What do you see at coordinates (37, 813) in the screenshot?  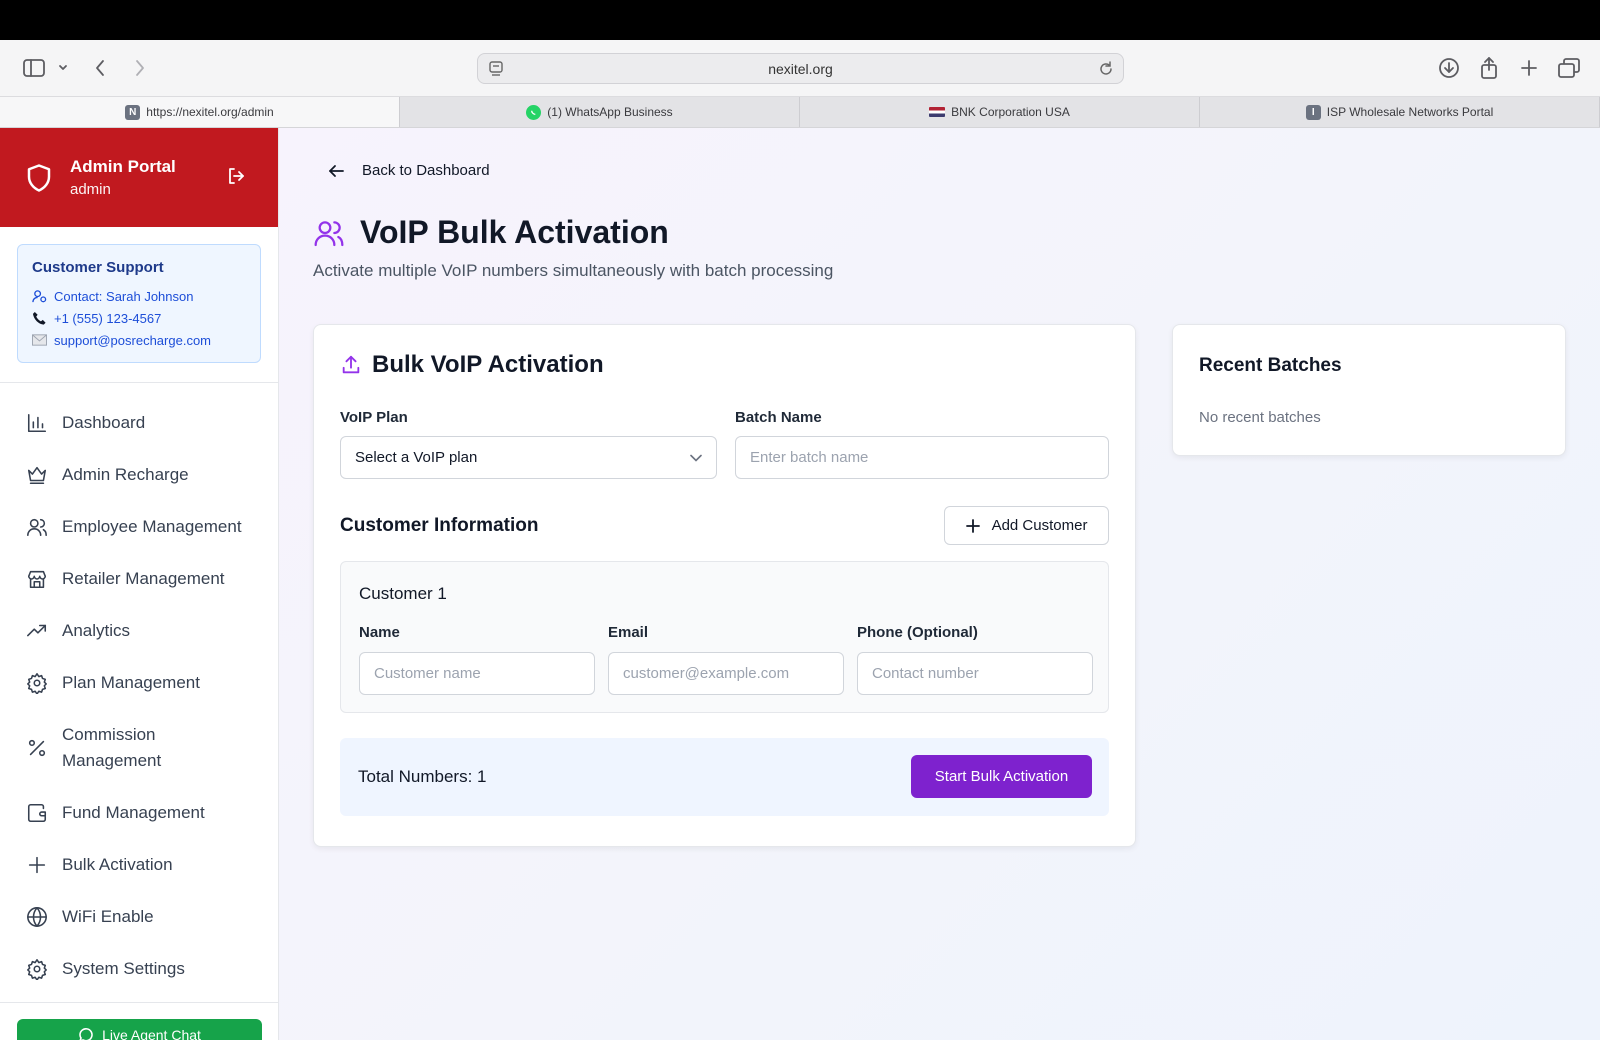 I see `wallet-icon` at bounding box center [37, 813].